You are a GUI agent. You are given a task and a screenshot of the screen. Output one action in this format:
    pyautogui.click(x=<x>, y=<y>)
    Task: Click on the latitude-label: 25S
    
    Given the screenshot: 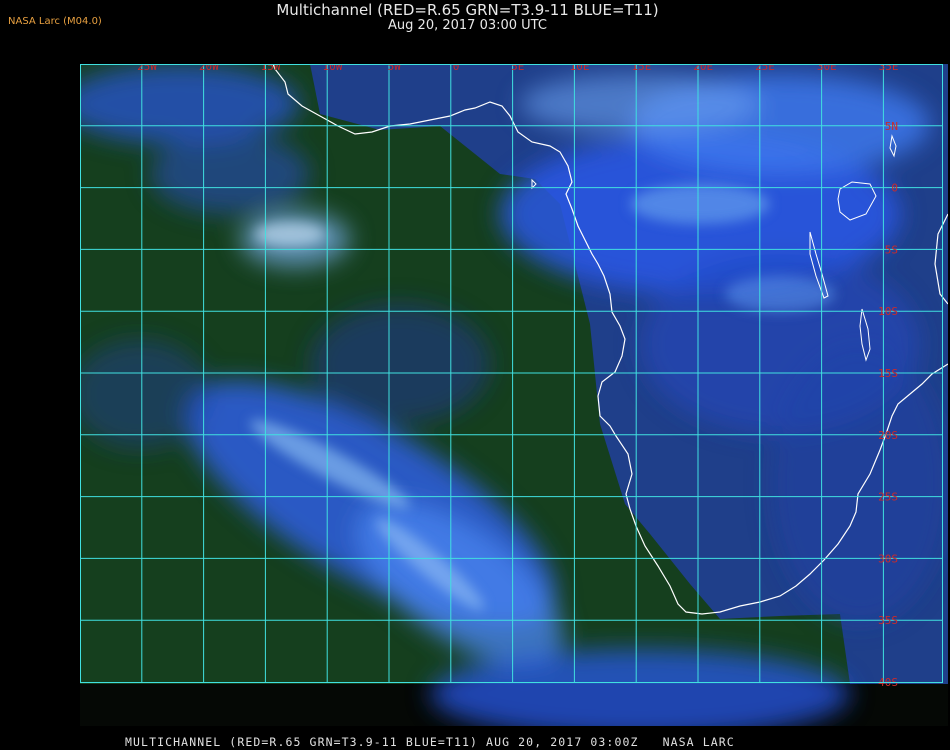 What is the action you would take?
    pyautogui.click(x=888, y=497)
    